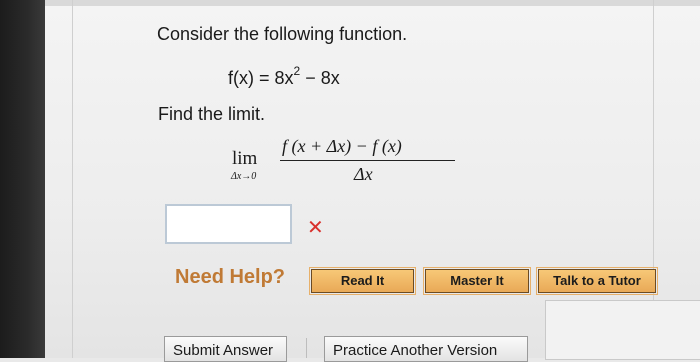 This screenshot has height=362, width=700. I want to click on submit-answer-button: Submit Answer, so click(225, 349).